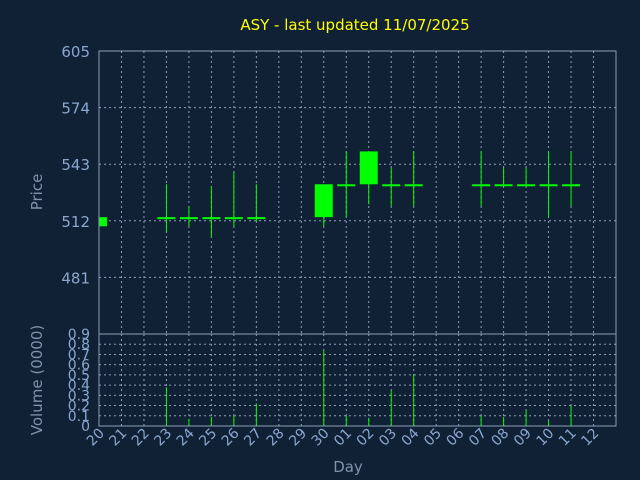 The height and width of the screenshot is (480, 640). Describe the element at coordinates (75, 278) in the screenshot. I see `price-tick-label: 481` at that location.